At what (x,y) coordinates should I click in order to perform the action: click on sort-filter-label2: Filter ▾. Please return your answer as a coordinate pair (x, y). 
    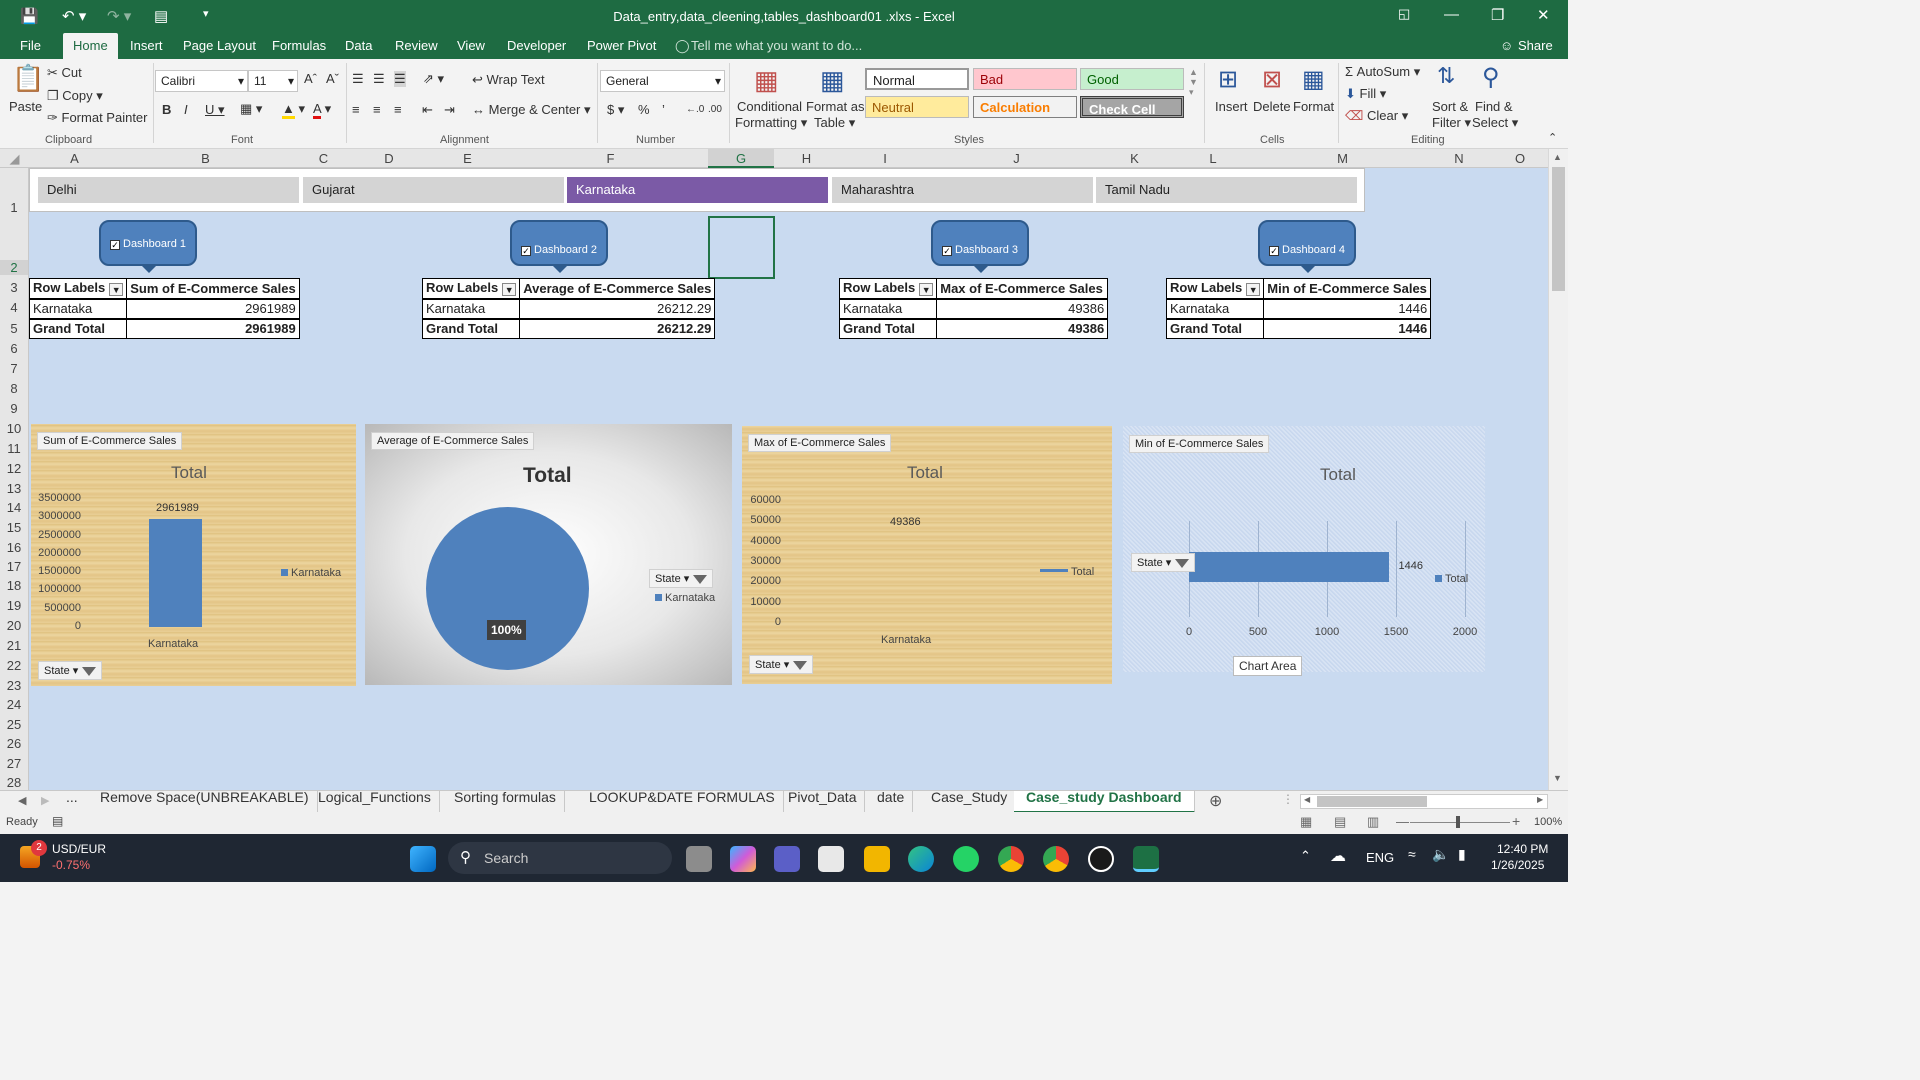
    Looking at the image, I should click on (1451, 123).